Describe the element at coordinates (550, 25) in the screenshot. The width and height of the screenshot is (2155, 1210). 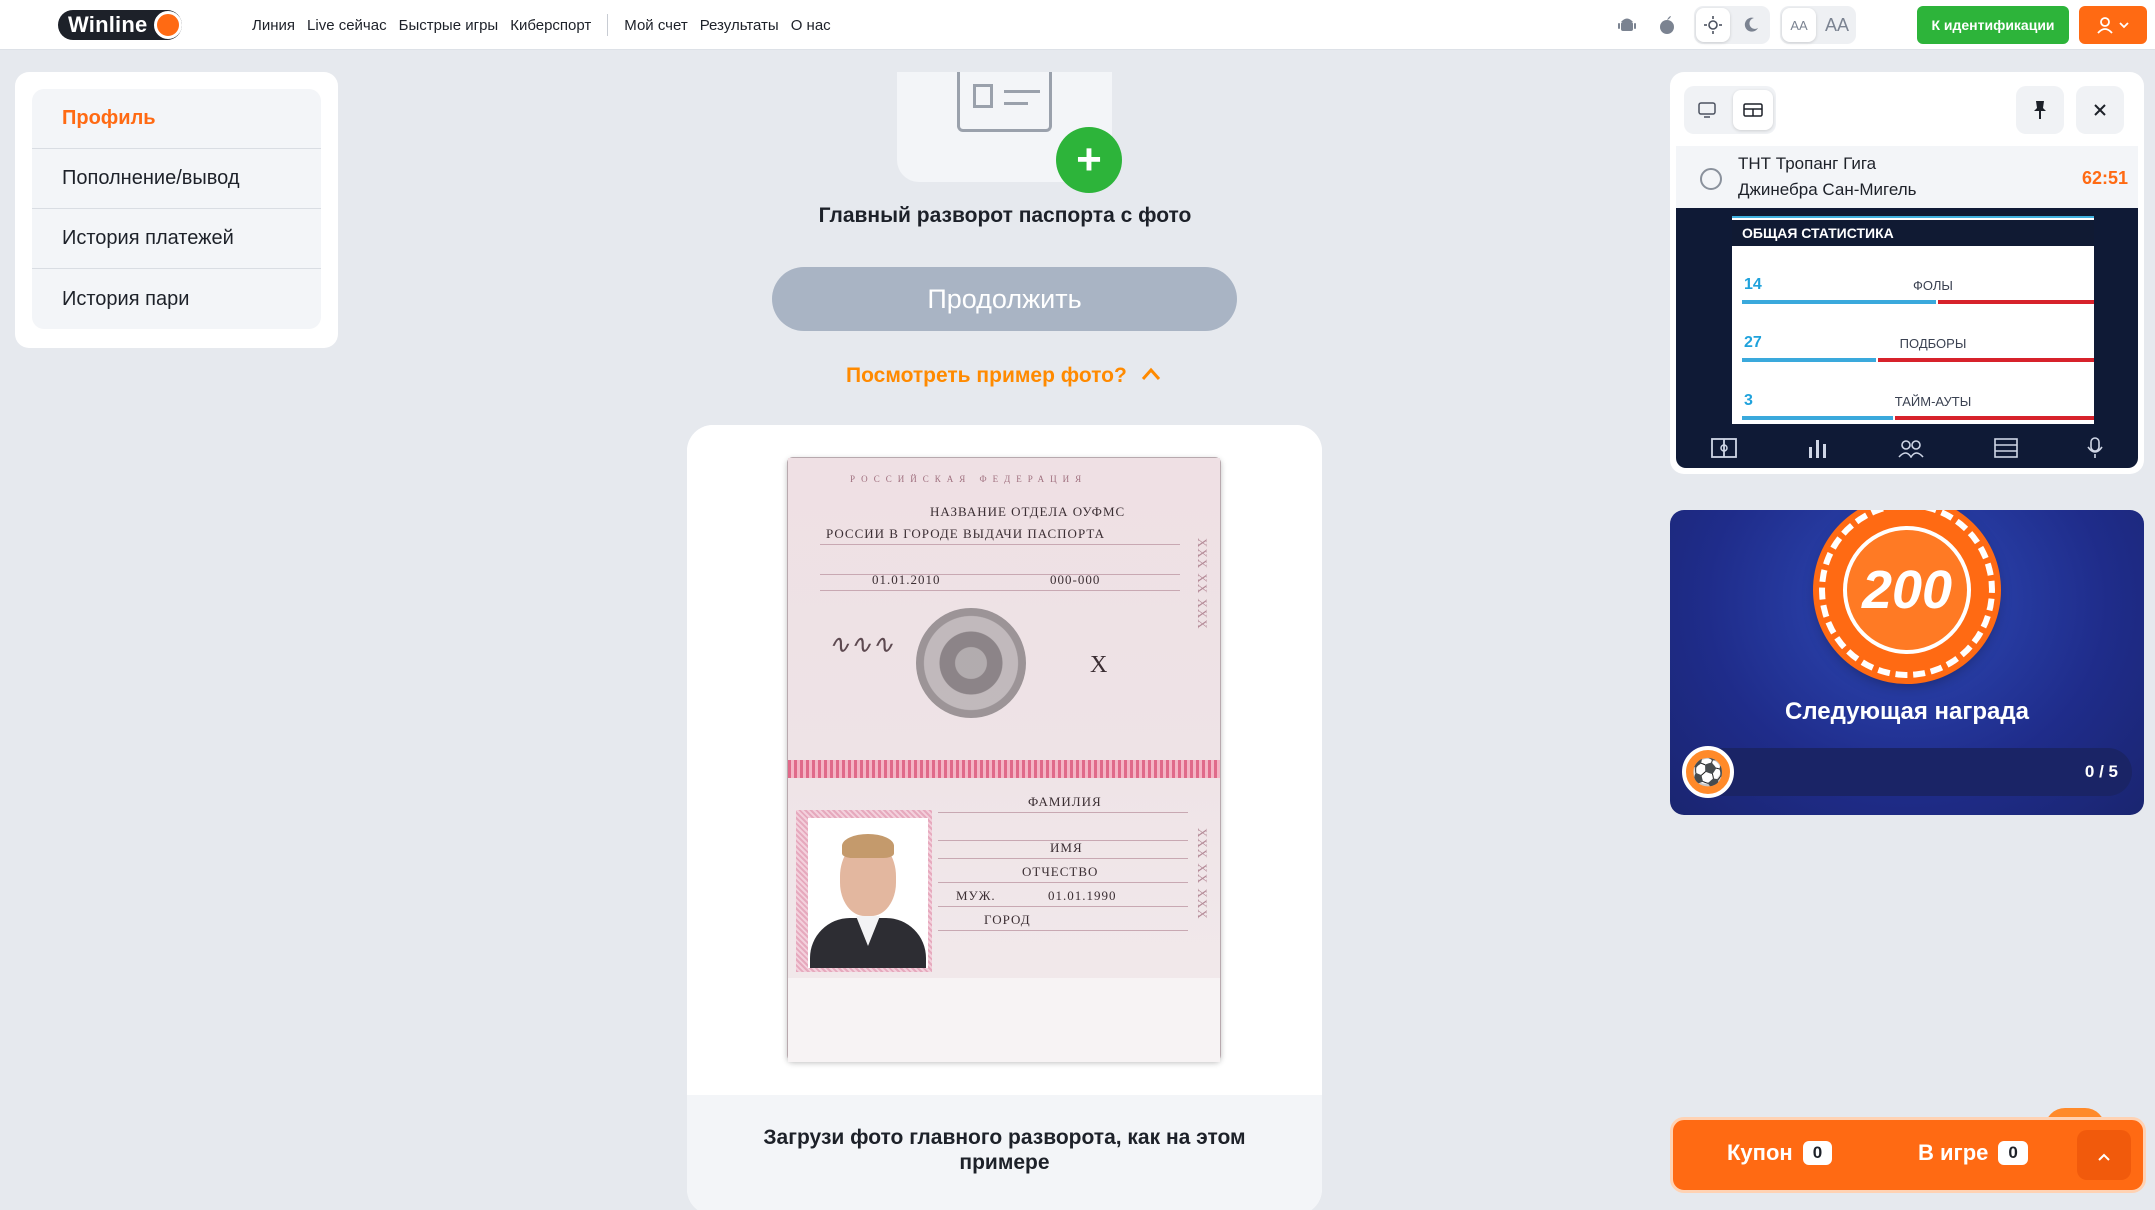
I see `nav-esports: Киберспорт` at that location.